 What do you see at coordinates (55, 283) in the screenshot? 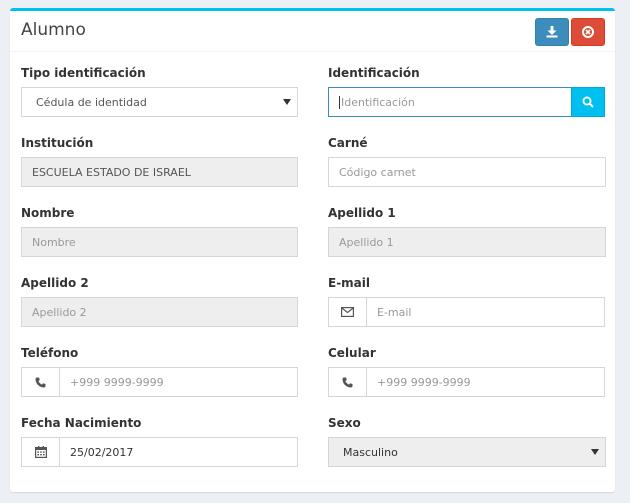
I see `apellido2-label: Apellido 2` at bounding box center [55, 283].